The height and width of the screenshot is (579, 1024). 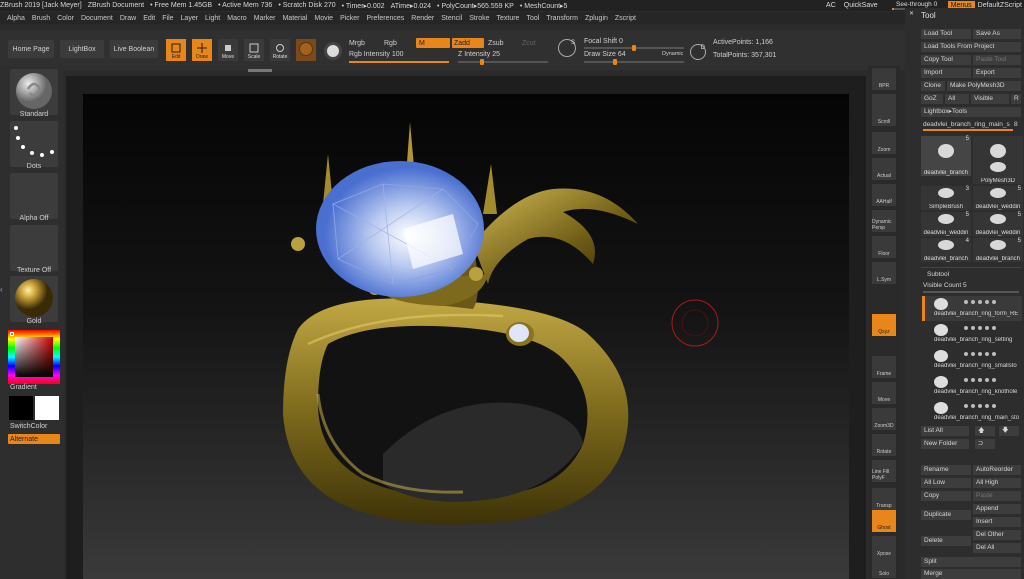 What do you see at coordinates (946, 60) in the screenshot?
I see `copy-tool-button: Copy Tool` at bounding box center [946, 60].